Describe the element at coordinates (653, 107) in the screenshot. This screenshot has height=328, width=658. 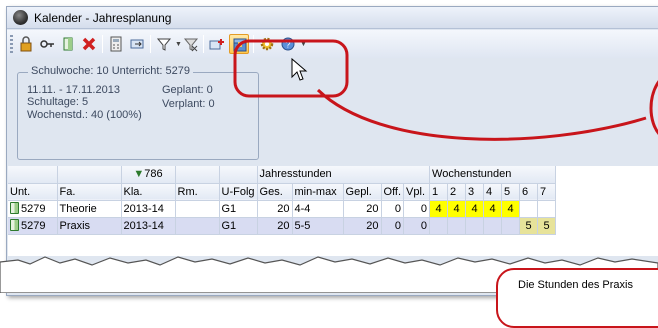
I see `offscreen-ring` at that location.